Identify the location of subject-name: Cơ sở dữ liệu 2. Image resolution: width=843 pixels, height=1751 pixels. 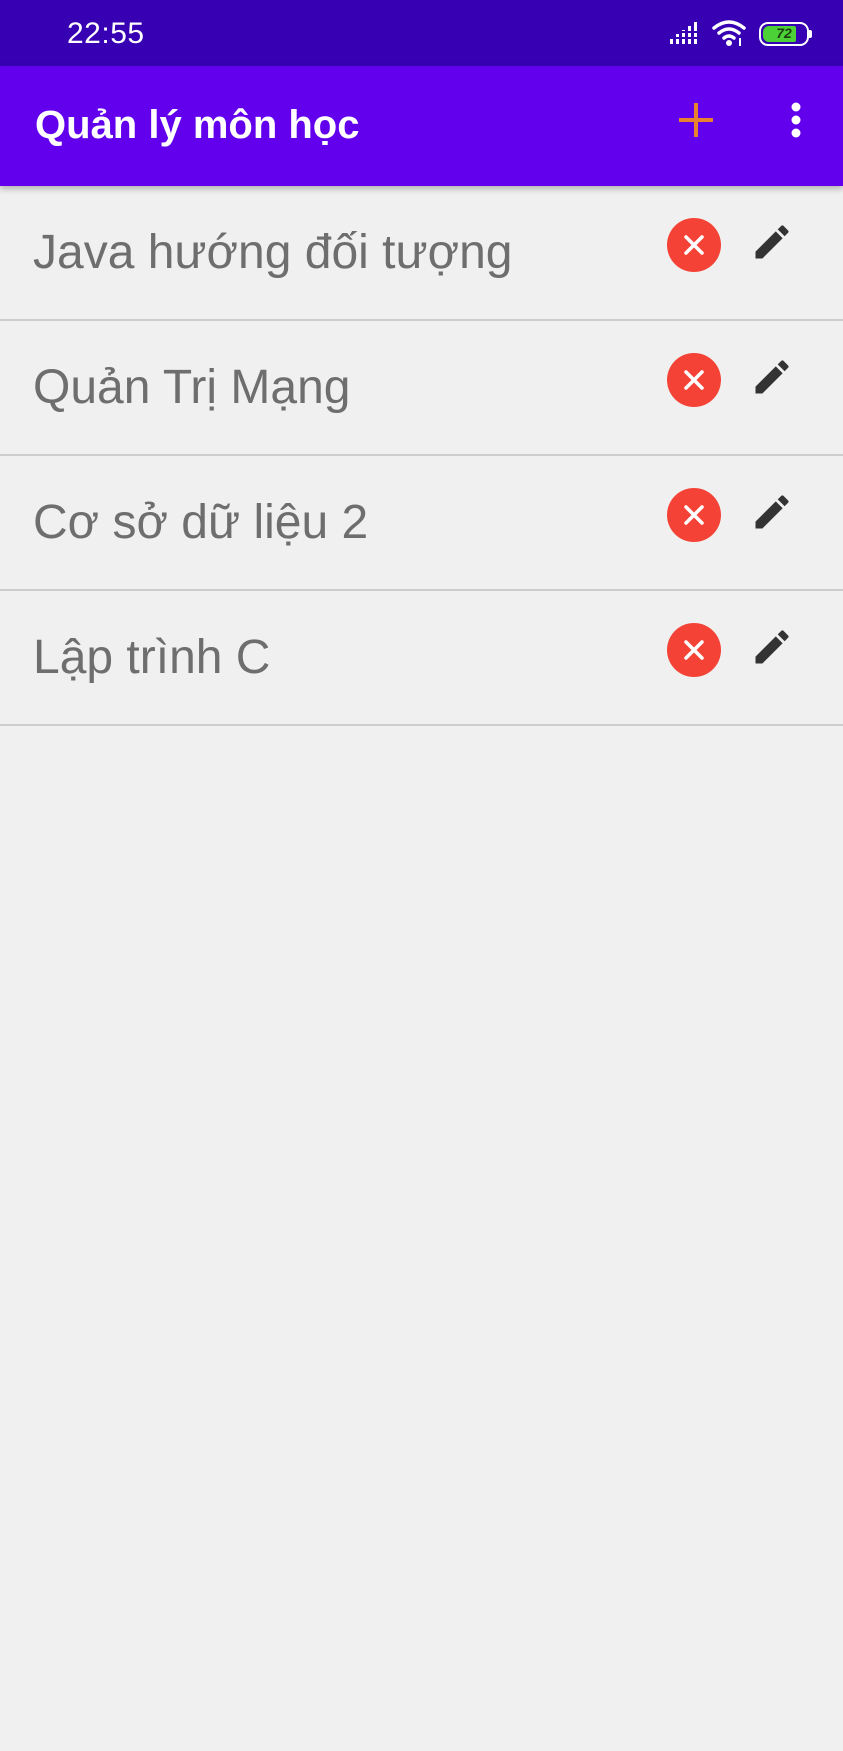
(201, 522).